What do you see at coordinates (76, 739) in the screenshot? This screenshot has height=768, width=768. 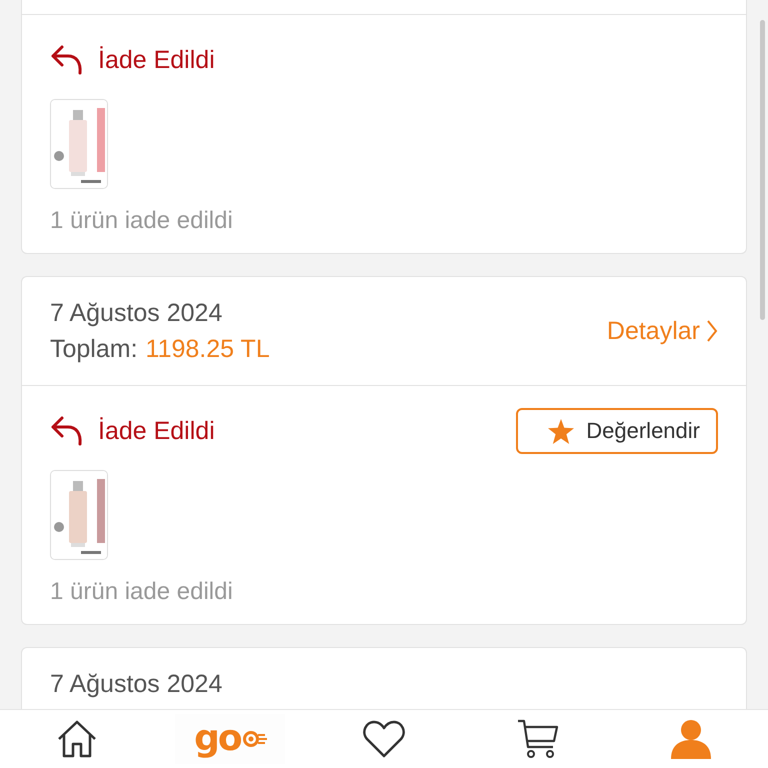 I see `home-icon` at bounding box center [76, 739].